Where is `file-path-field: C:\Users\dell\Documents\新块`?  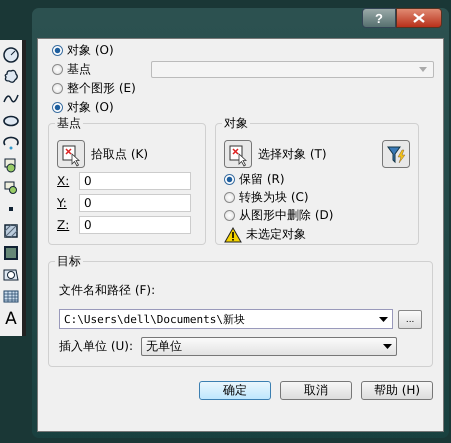 file-path-field: C:\Users\dell\Documents\新块 is located at coordinates (226, 319).